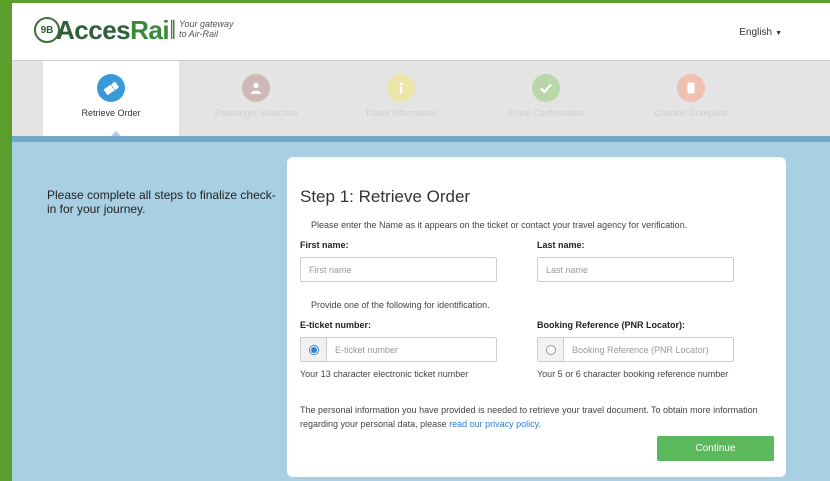 This screenshot has width=830, height=481. Describe the element at coordinates (401, 113) in the screenshot. I see `step-label: Travel Information` at that location.